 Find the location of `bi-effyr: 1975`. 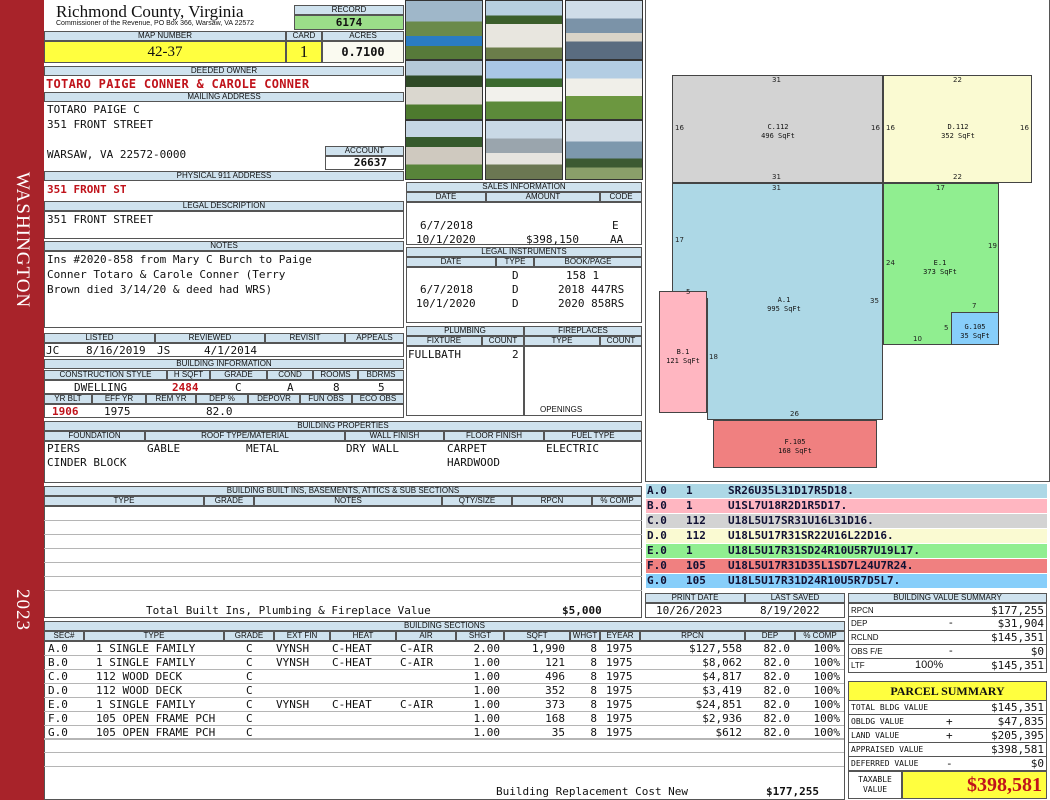

bi-effyr: 1975 is located at coordinates (117, 411).